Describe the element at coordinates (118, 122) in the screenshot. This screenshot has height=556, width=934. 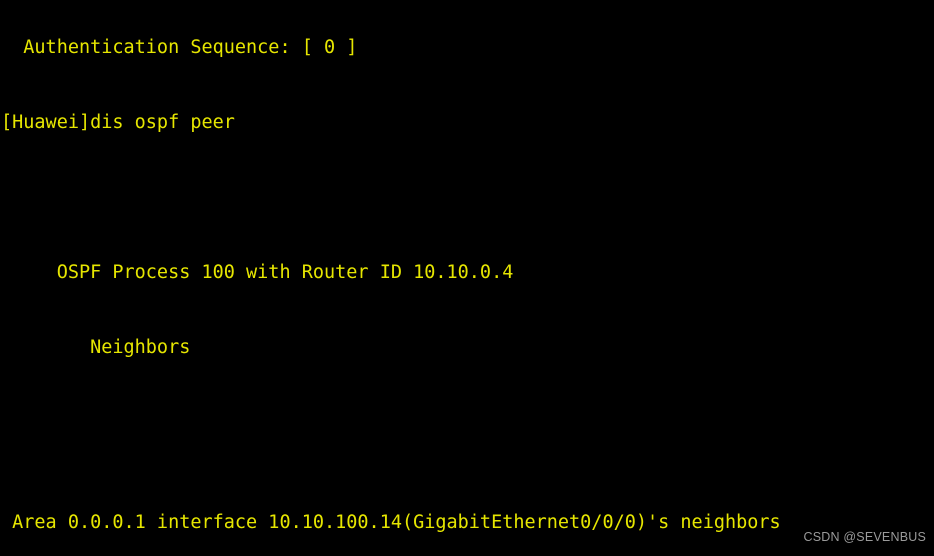
I see `command-prompt-line: [Huawei]dis ospf peer` at that location.